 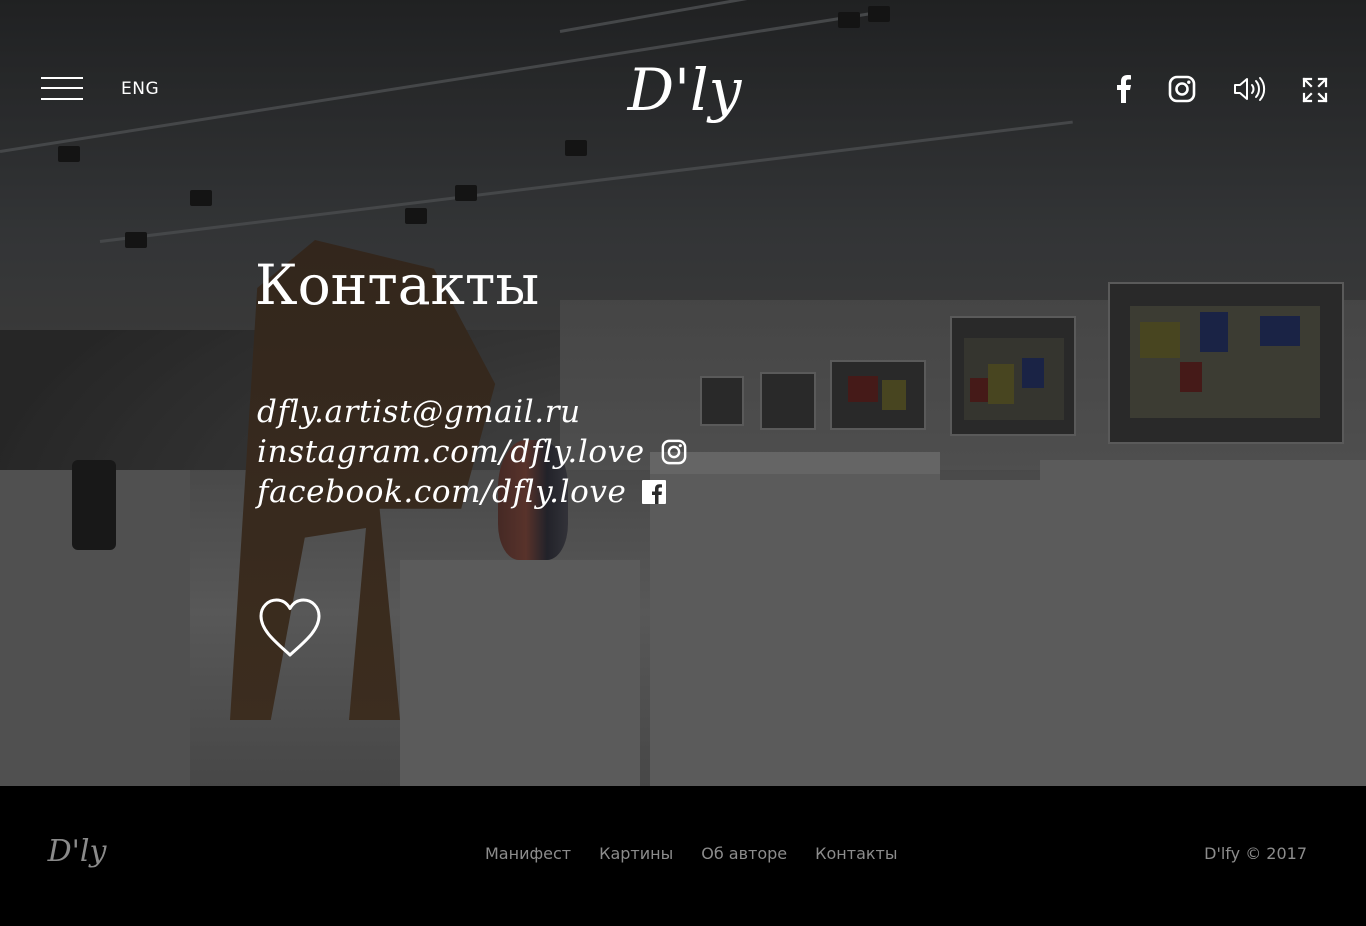 I want to click on footer-copyright: D'lfy © 2017, so click(x=1255, y=853).